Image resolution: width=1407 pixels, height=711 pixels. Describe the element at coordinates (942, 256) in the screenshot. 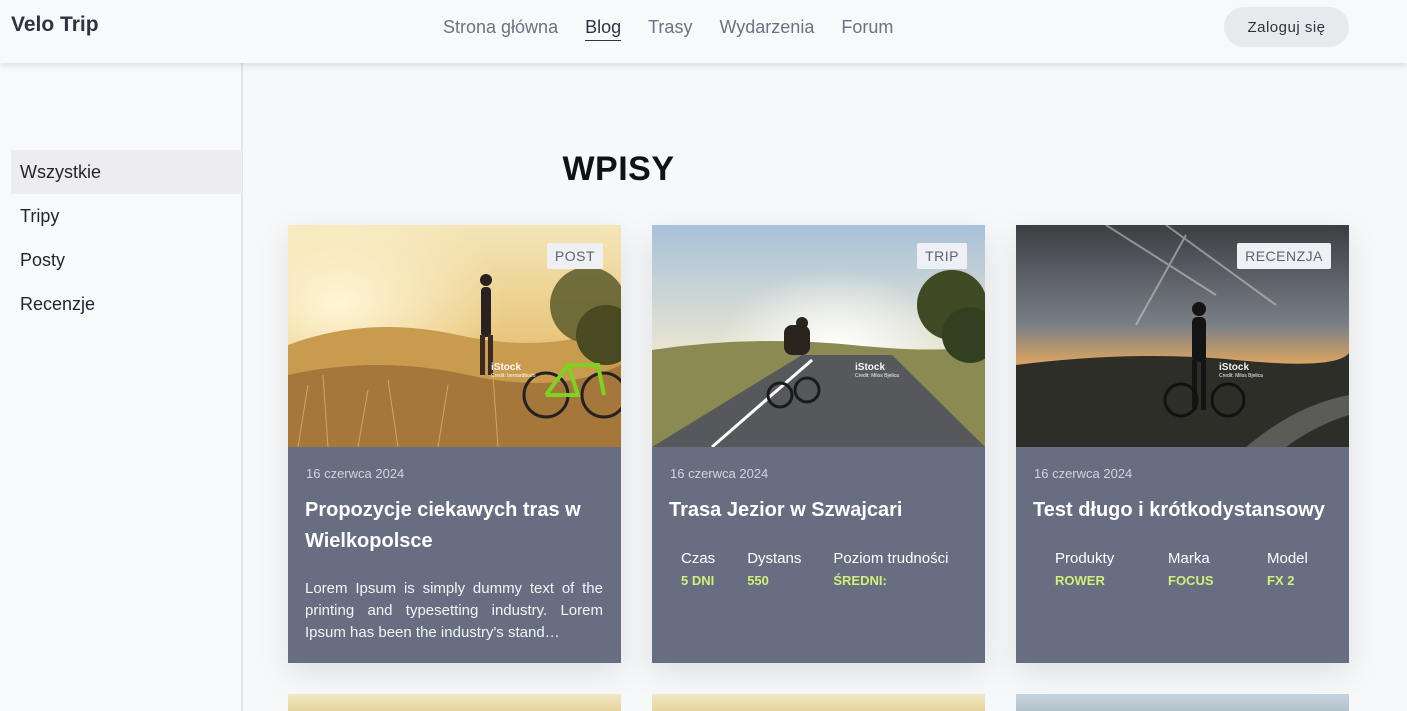

I see `category-badge: TRIP` at that location.